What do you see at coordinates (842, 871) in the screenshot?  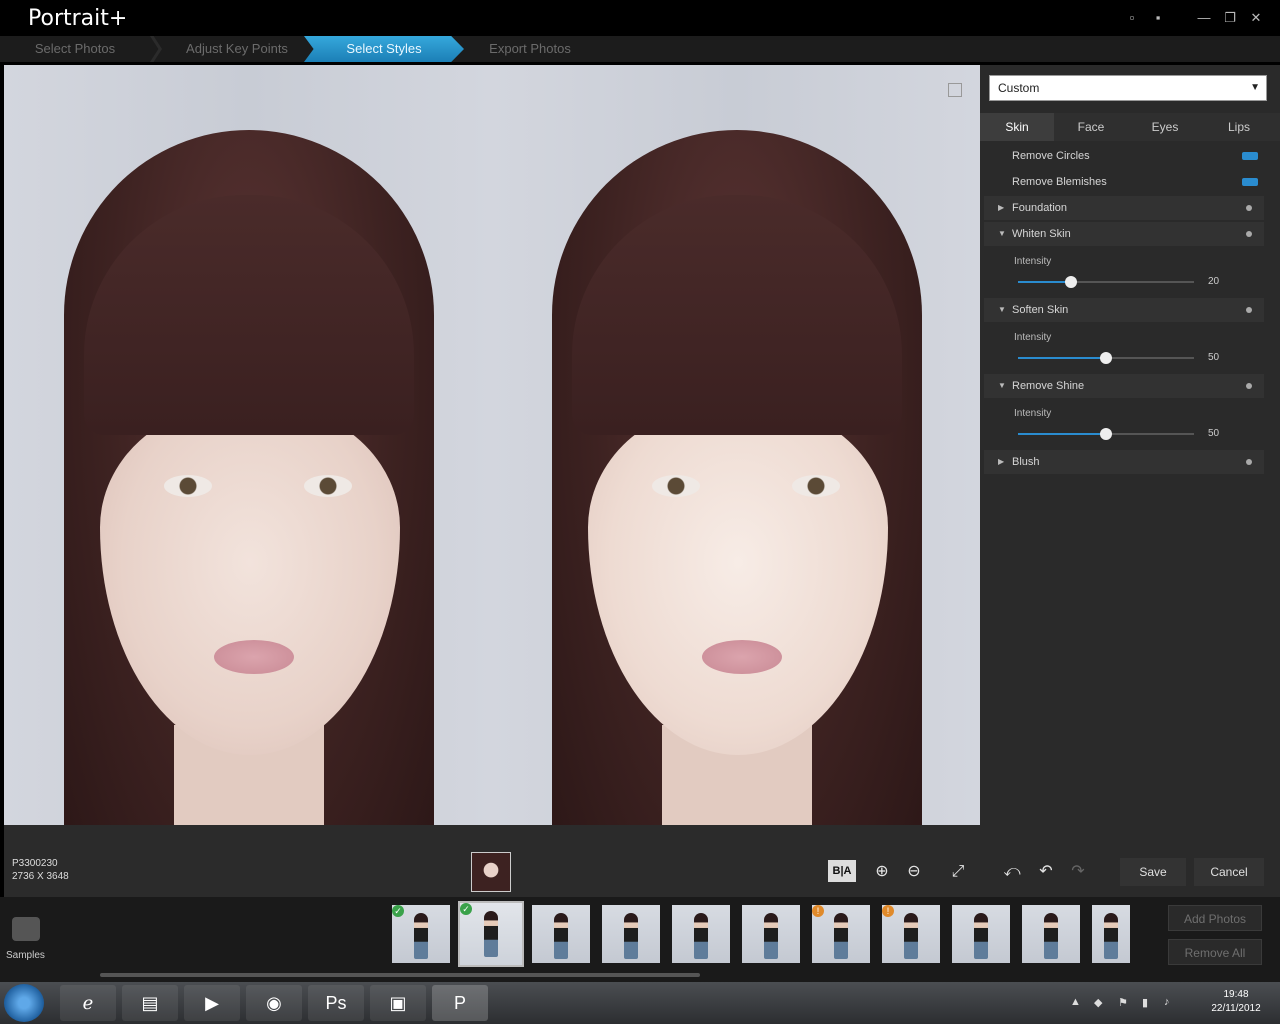 I see `before-after-toggle: B|A` at bounding box center [842, 871].